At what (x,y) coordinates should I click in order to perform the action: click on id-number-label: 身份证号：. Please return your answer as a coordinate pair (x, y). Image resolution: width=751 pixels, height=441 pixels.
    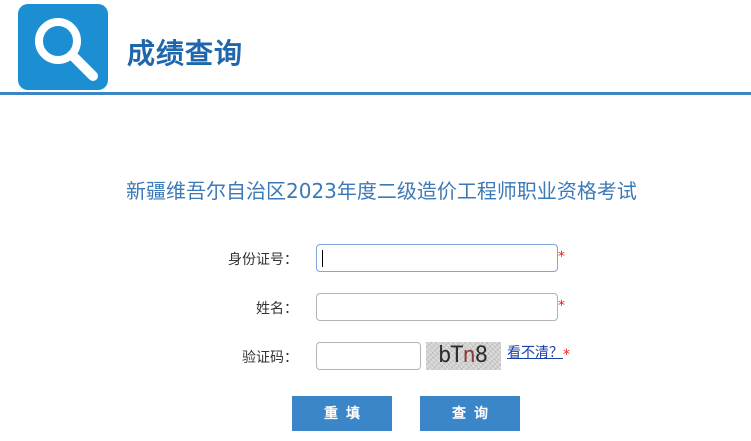
    Looking at the image, I should click on (263, 260).